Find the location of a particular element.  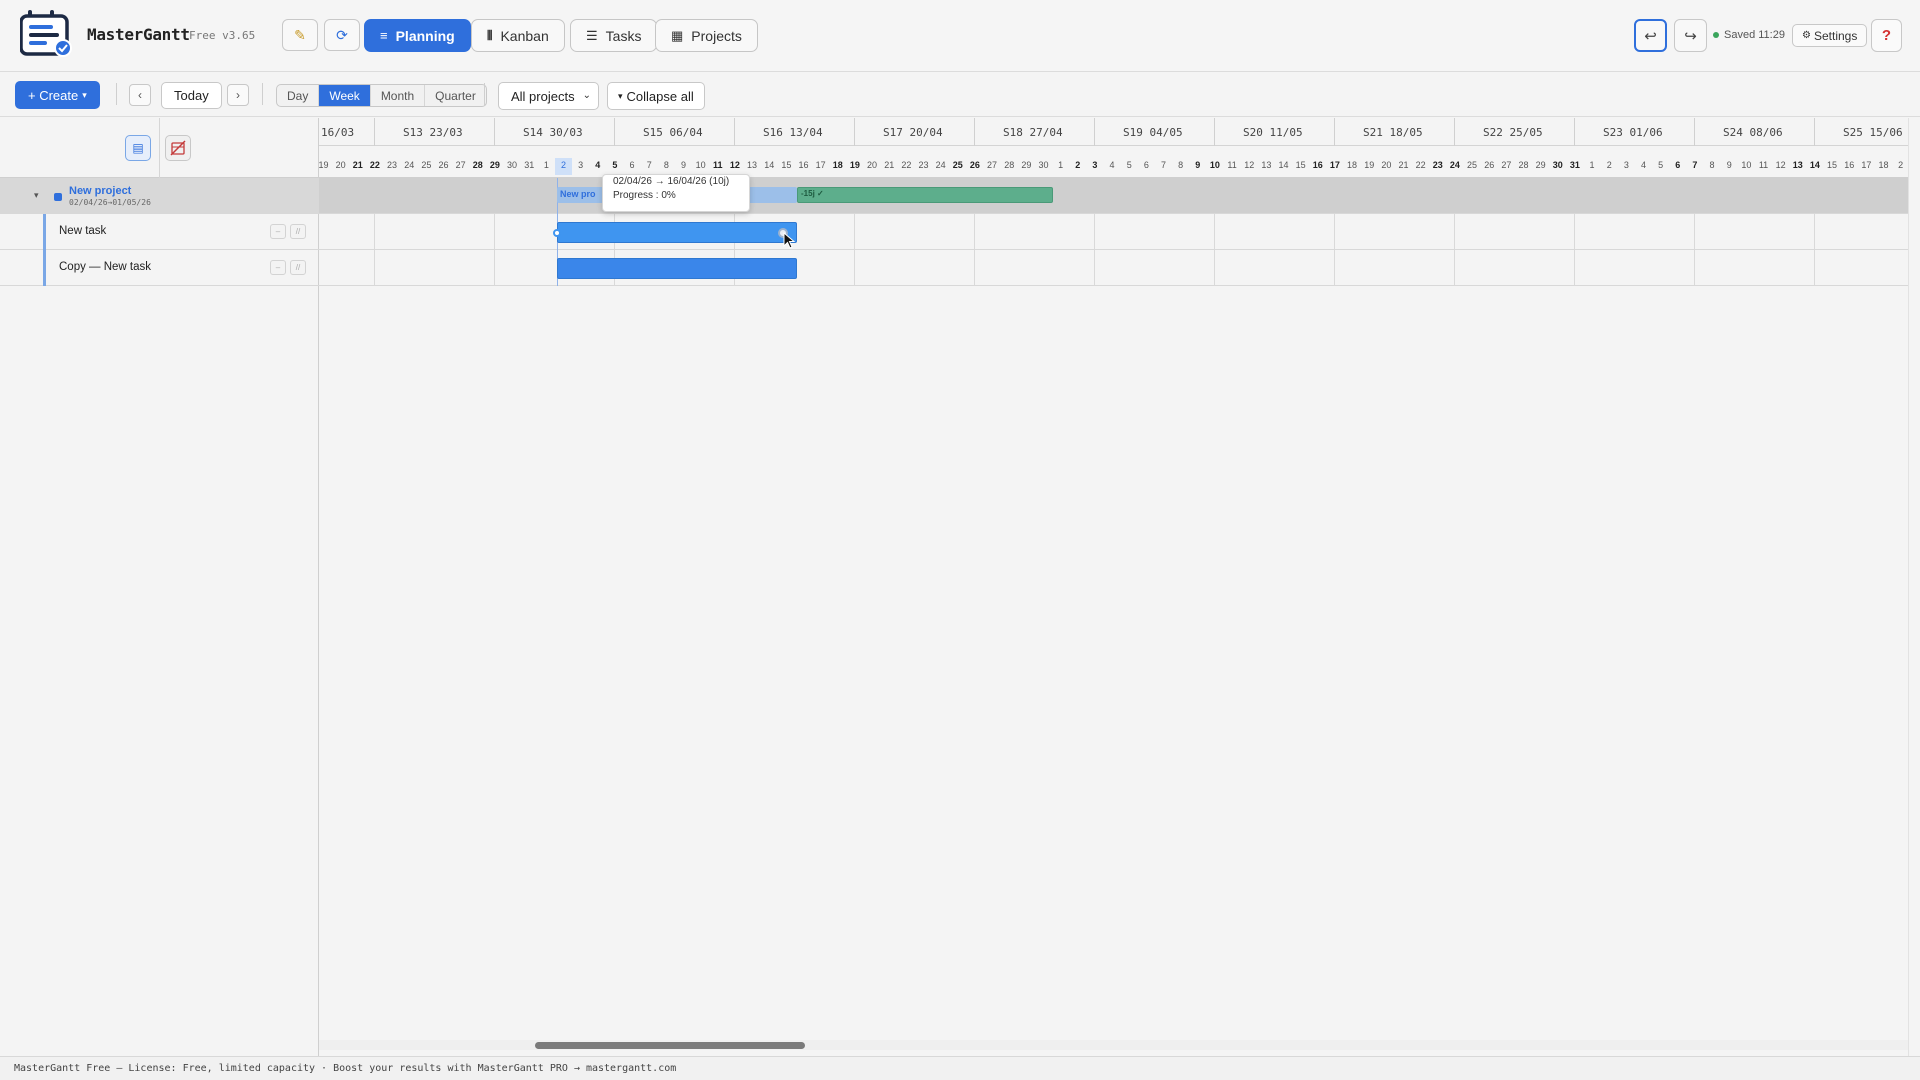

caret-down-icon: ▾ is located at coordinates (620, 95).